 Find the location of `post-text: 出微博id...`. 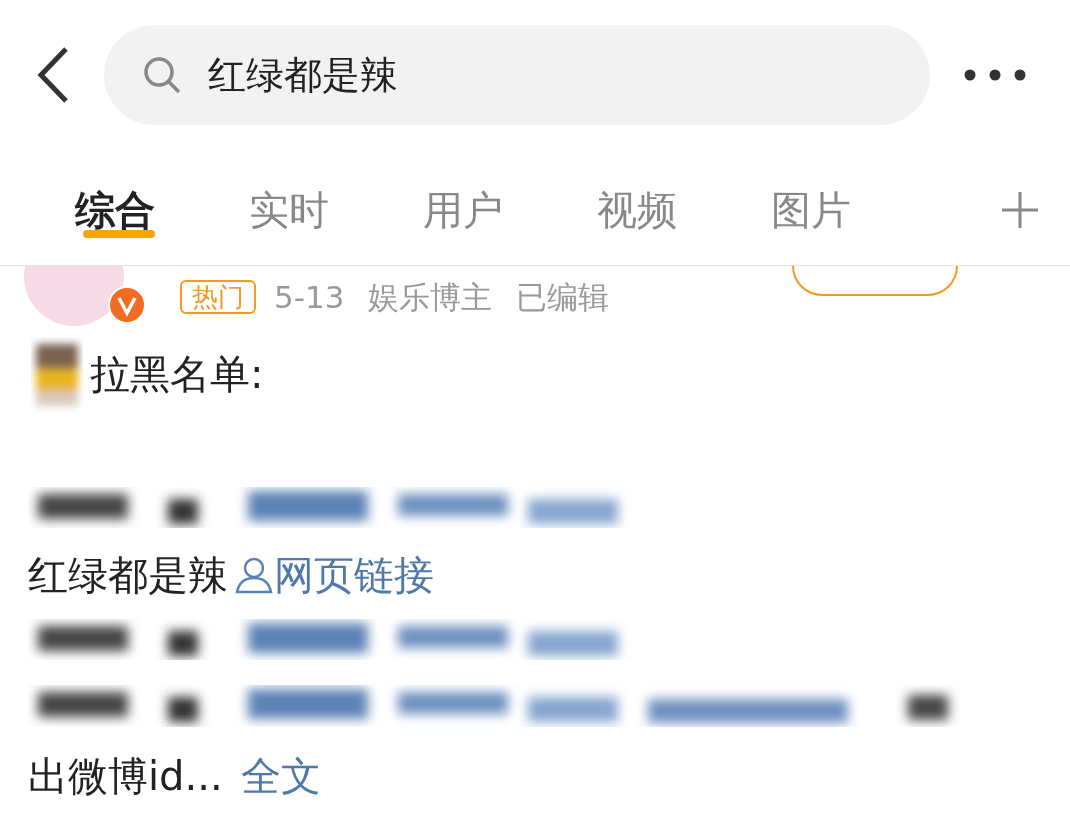

post-text: 出微博id... is located at coordinates (125, 776).